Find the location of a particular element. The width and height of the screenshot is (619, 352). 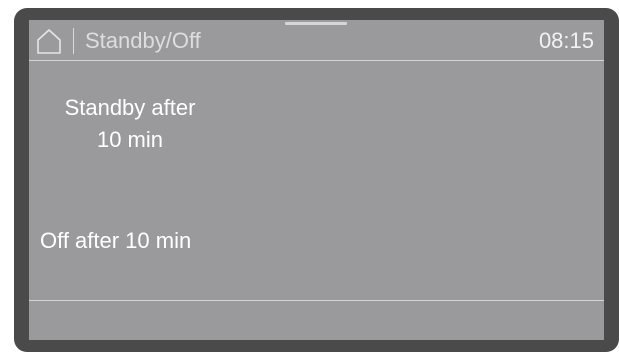

footer-rule is located at coordinates (316, 300).